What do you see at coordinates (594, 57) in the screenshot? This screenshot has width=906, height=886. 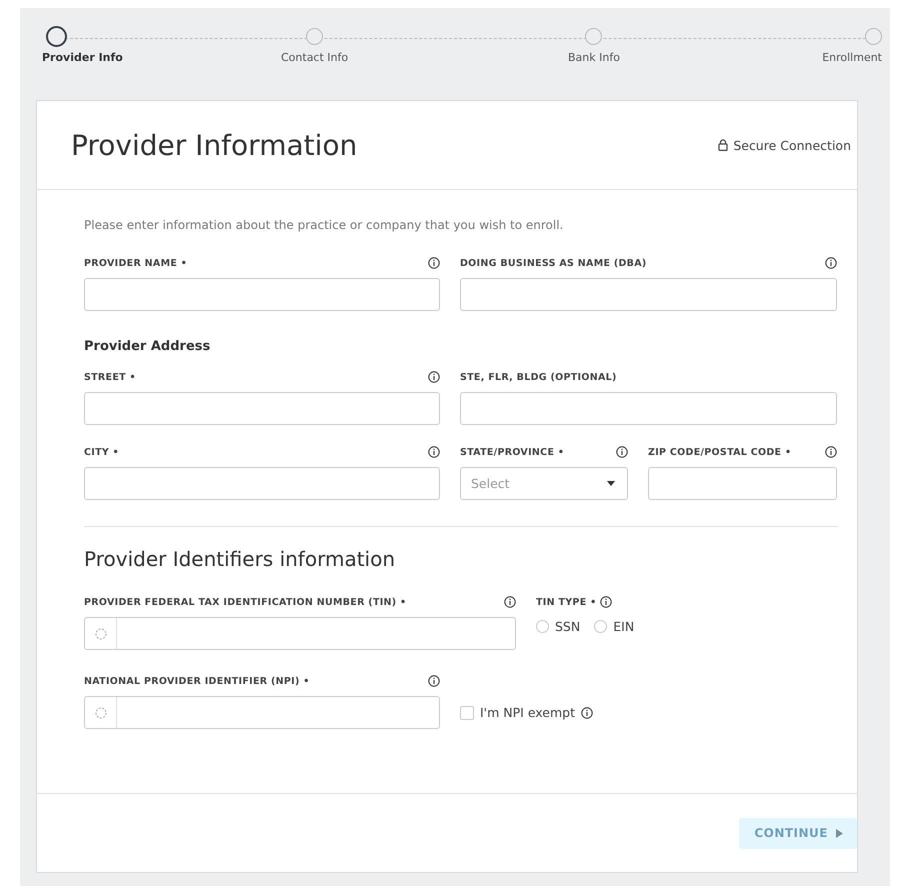 I see `step-label: Bank Info` at bounding box center [594, 57].